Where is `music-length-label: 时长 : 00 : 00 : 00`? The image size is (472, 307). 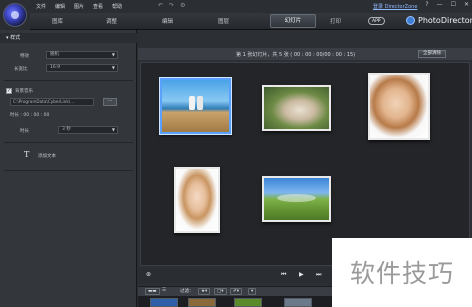 music-length-label: 时长 : 00 : 00 : 00 is located at coordinates (30, 115).